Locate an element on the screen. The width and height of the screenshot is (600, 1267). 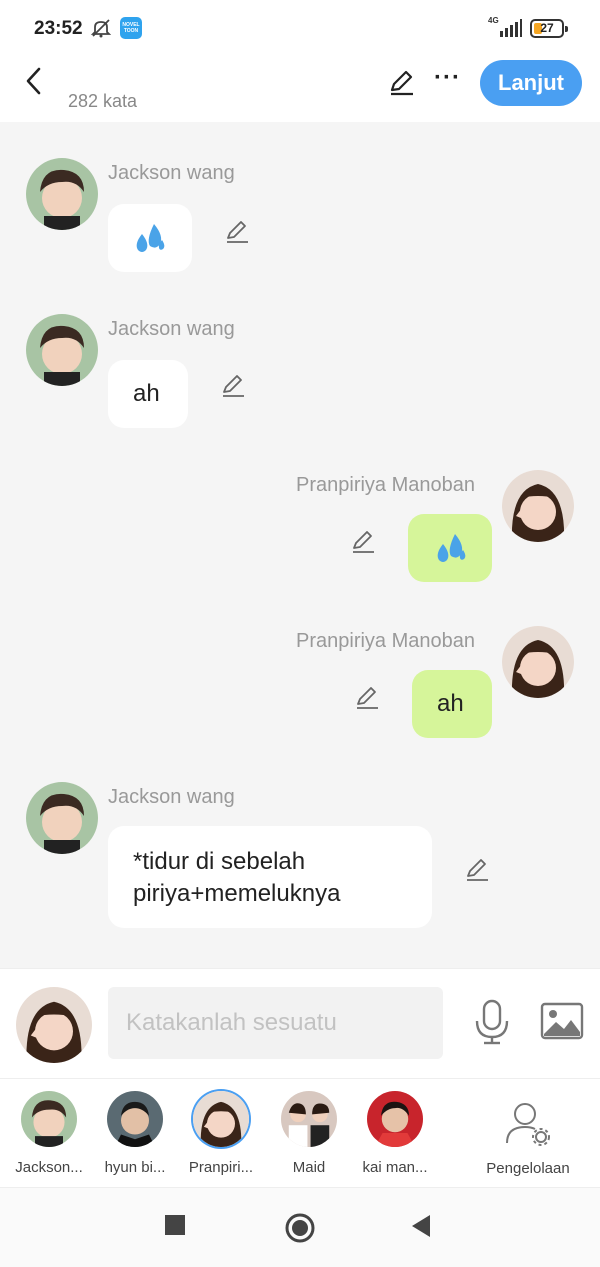
current-speaker-avatar is located at coordinates (54, 1025).